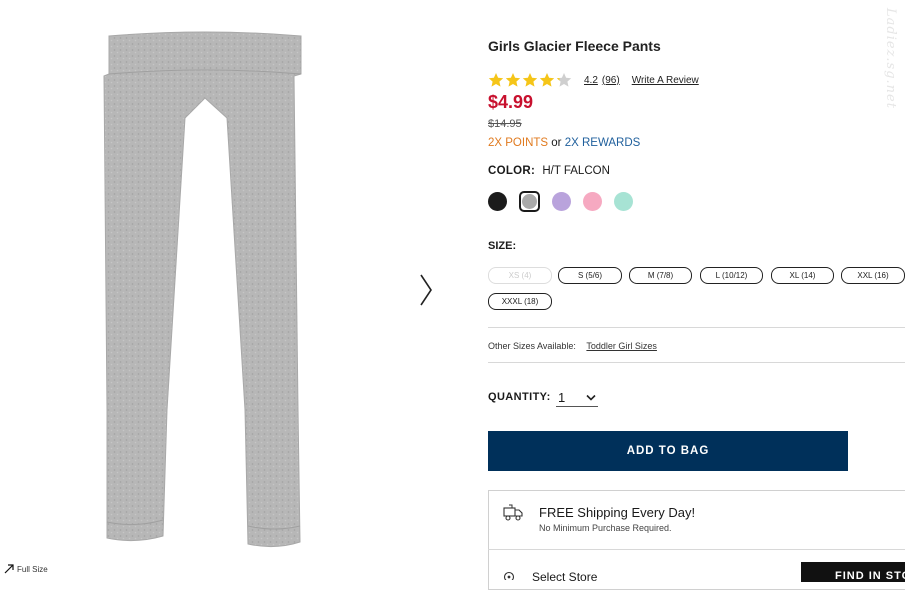 The height and width of the screenshot is (590, 905). Describe the element at coordinates (873, 275) in the screenshot. I see `size-option: XXL (16)` at that location.